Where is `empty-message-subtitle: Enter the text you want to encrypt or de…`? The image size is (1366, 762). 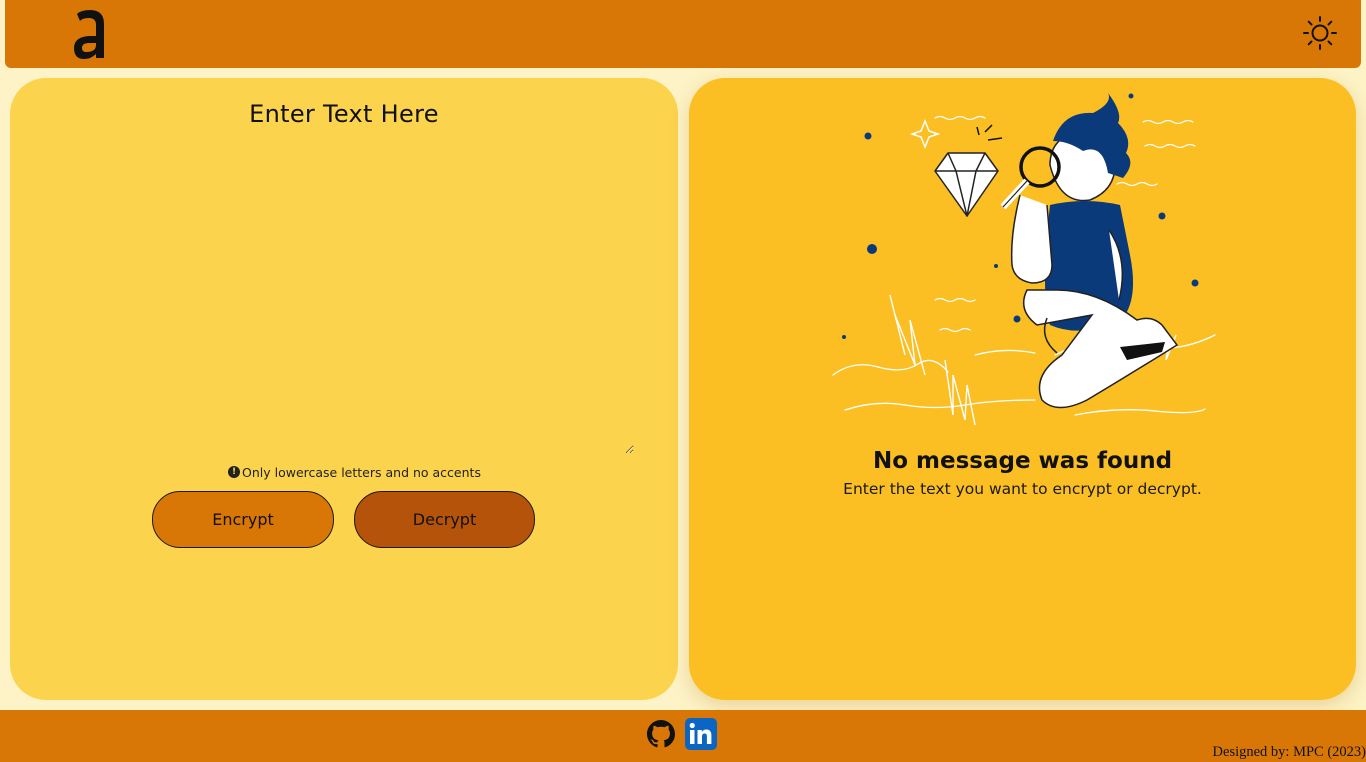 empty-message-subtitle: Enter the text you want to encrypt or de… is located at coordinates (1022, 489).